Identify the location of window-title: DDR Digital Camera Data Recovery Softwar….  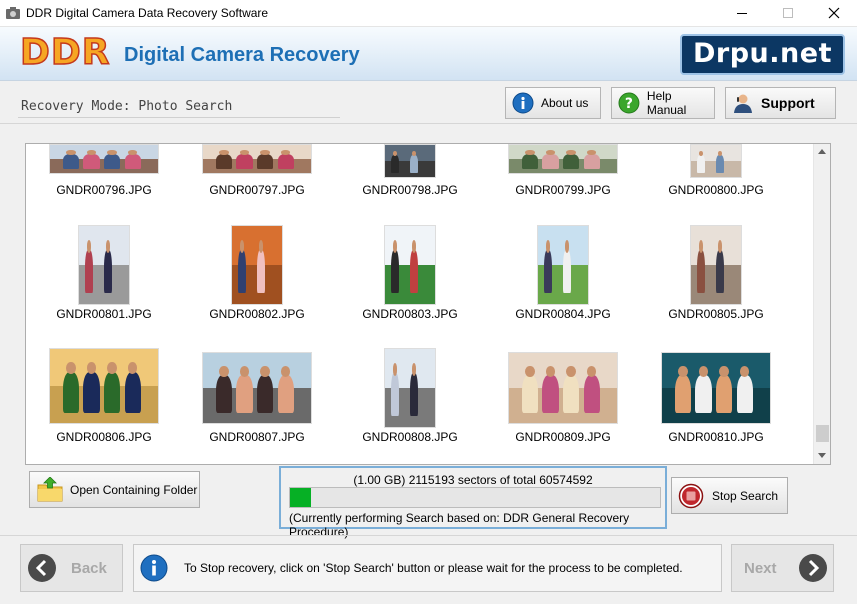
(147, 13).